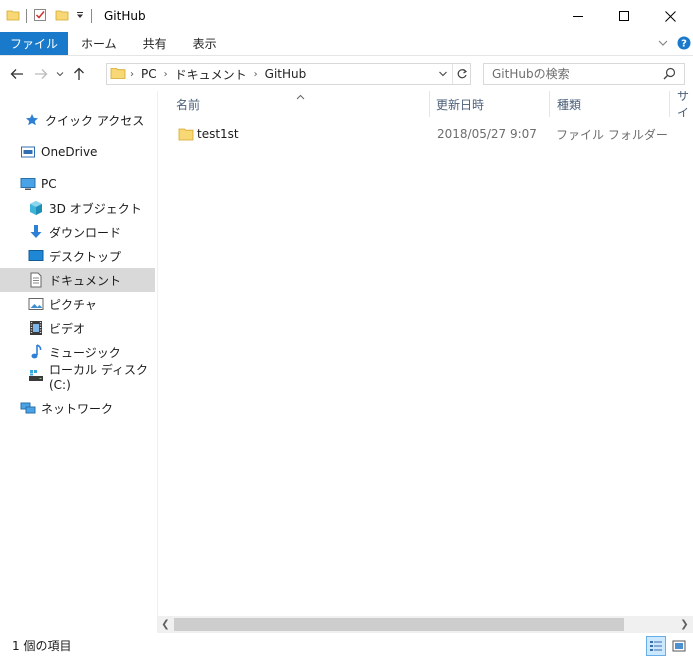  What do you see at coordinates (399, 624) in the screenshot?
I see `scrollbar-thumb` at bounding box center [399, 624].